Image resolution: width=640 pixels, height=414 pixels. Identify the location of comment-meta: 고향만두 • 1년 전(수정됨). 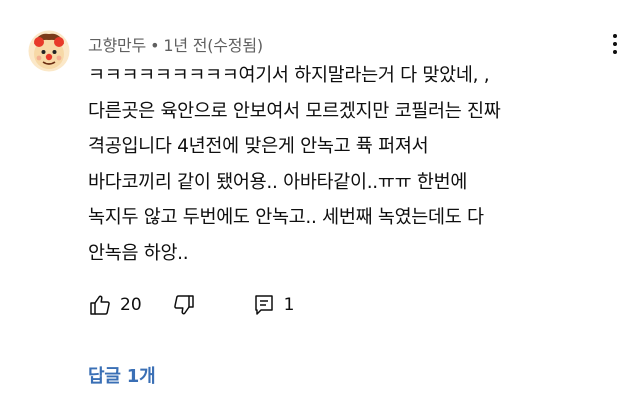
(175, 44).